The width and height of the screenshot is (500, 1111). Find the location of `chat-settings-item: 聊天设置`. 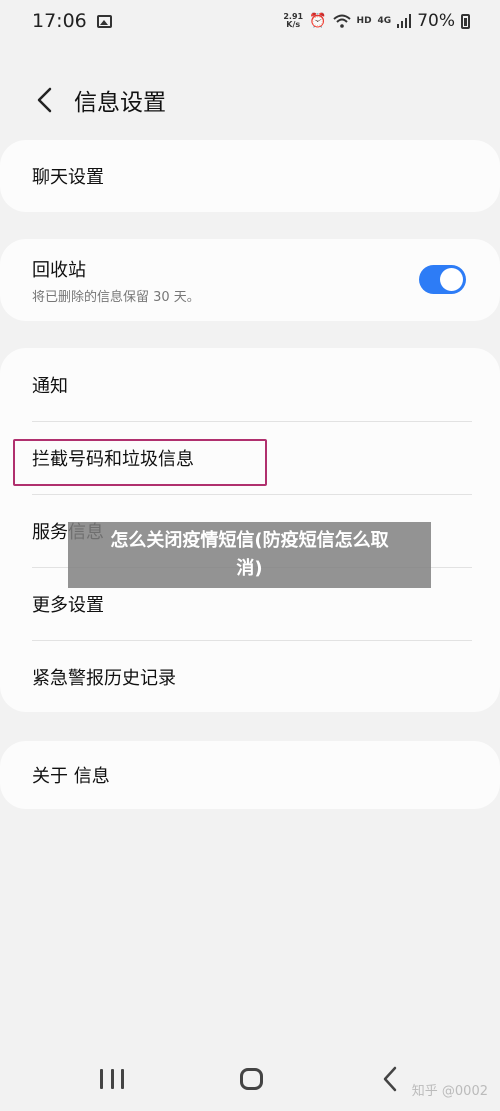

chat-settings-item: 聊天设置 is located at coordinates (250, 176).